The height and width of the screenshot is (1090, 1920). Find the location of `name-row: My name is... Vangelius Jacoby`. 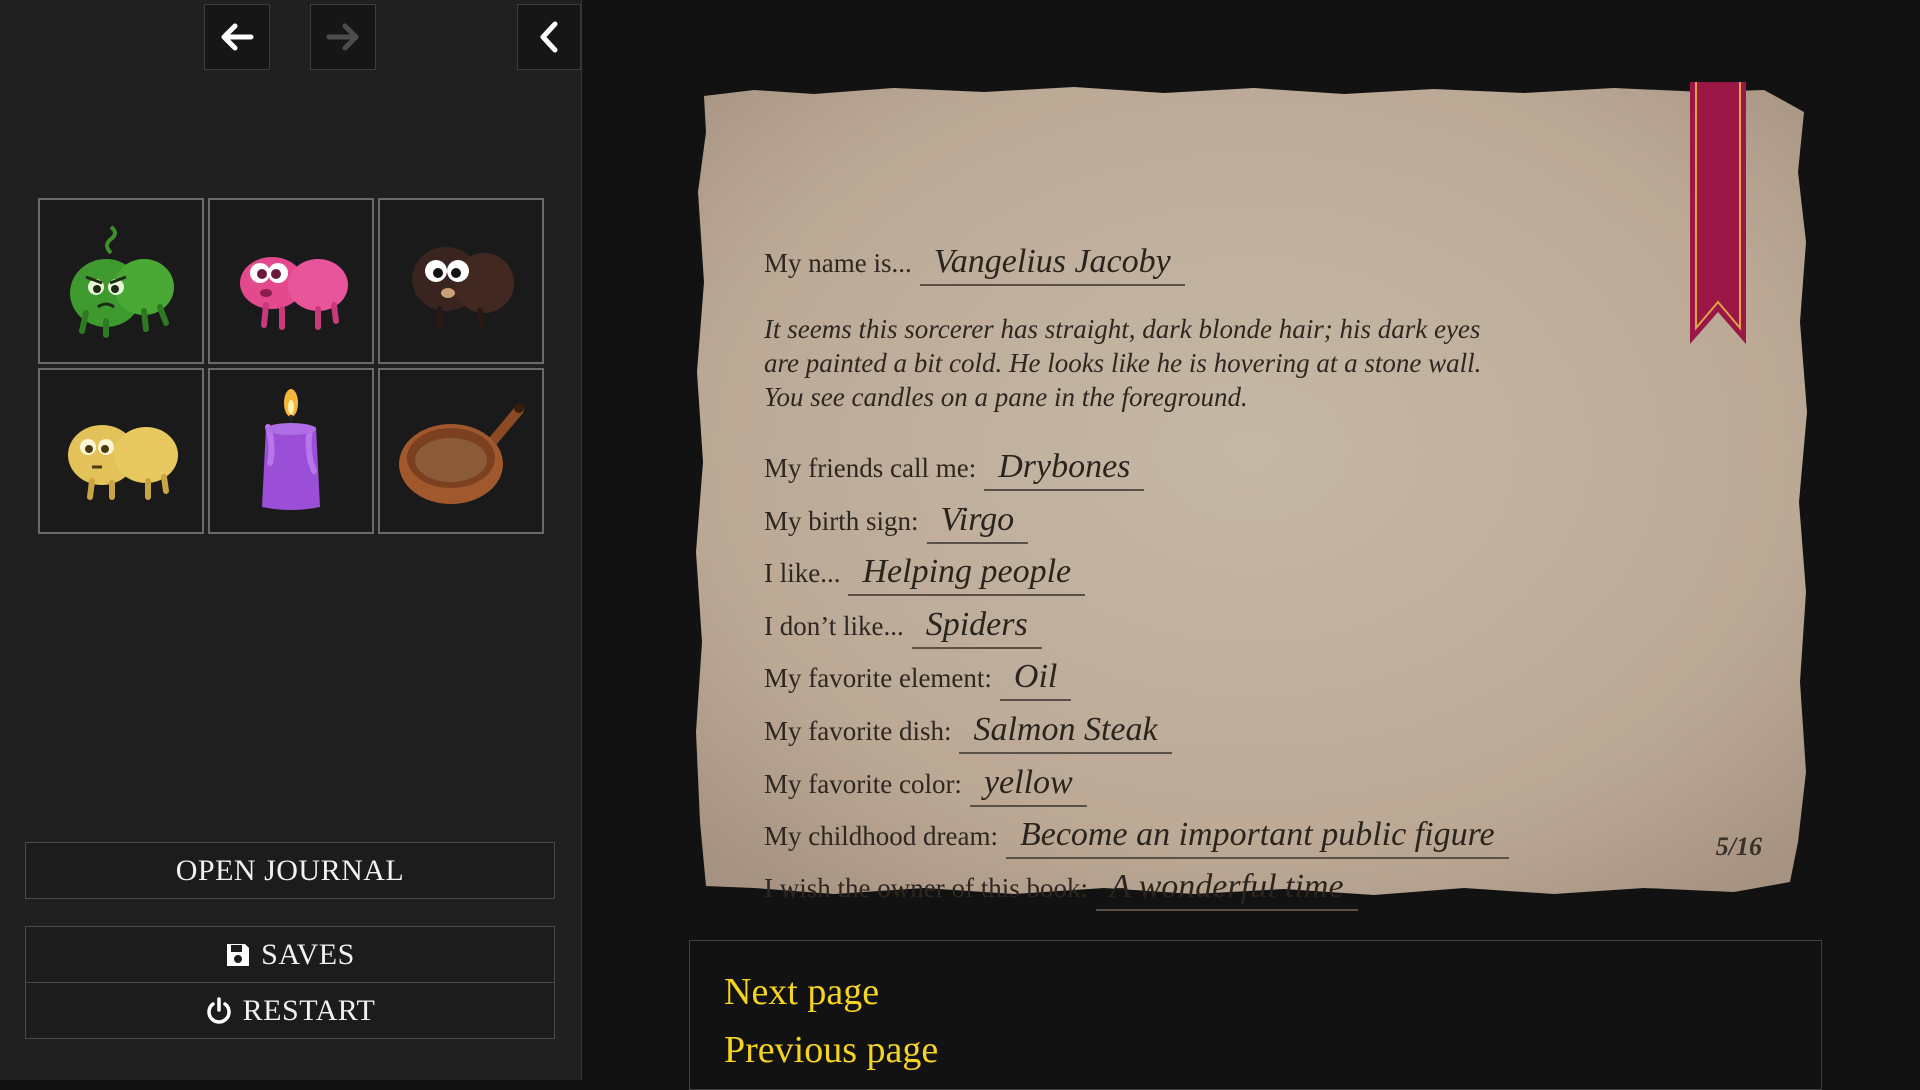

name-row: My name is... Vangelius Jacoby is located at coordinates (974, 264).